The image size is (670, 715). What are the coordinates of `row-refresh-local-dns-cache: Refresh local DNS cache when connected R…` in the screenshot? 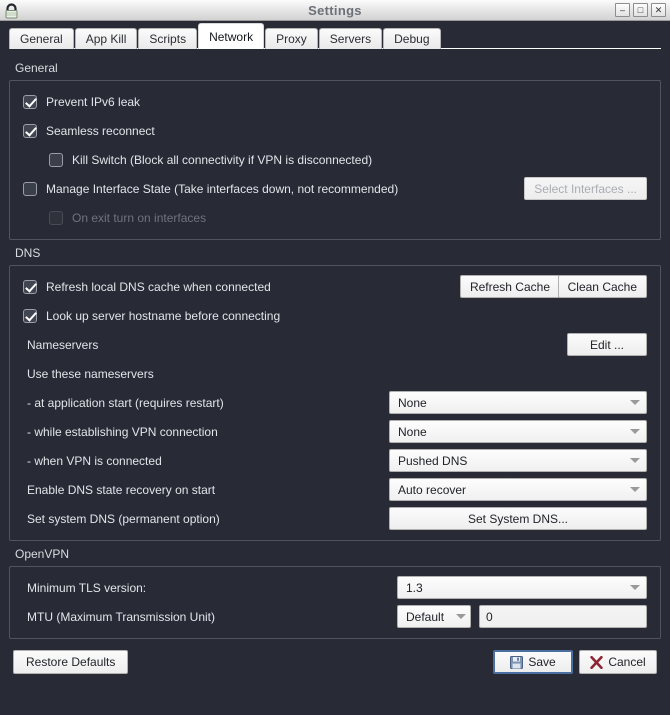 It's located at (335, 286).